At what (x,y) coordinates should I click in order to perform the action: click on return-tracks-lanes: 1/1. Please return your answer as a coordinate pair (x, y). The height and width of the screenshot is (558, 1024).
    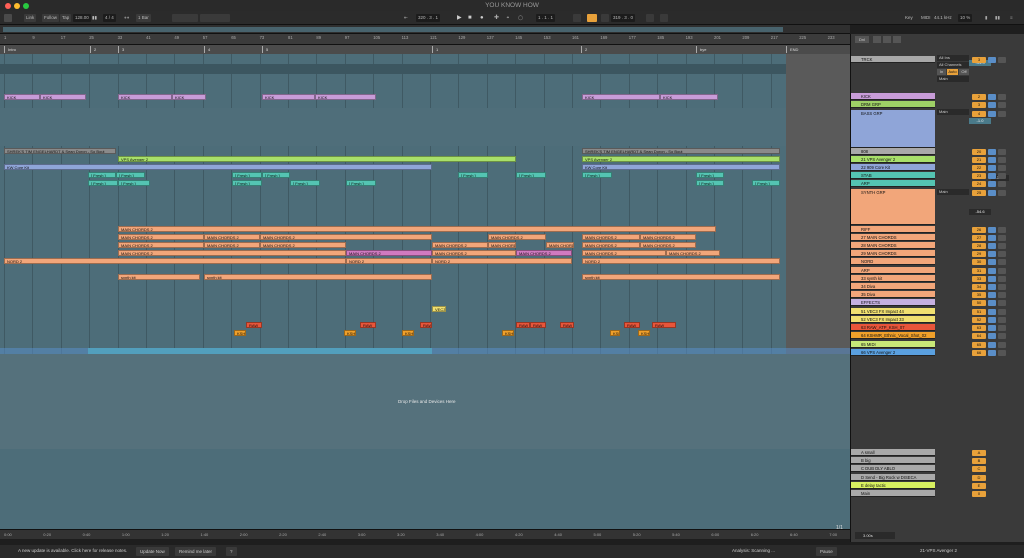
    Looking at the image, I should click on (425, 490).